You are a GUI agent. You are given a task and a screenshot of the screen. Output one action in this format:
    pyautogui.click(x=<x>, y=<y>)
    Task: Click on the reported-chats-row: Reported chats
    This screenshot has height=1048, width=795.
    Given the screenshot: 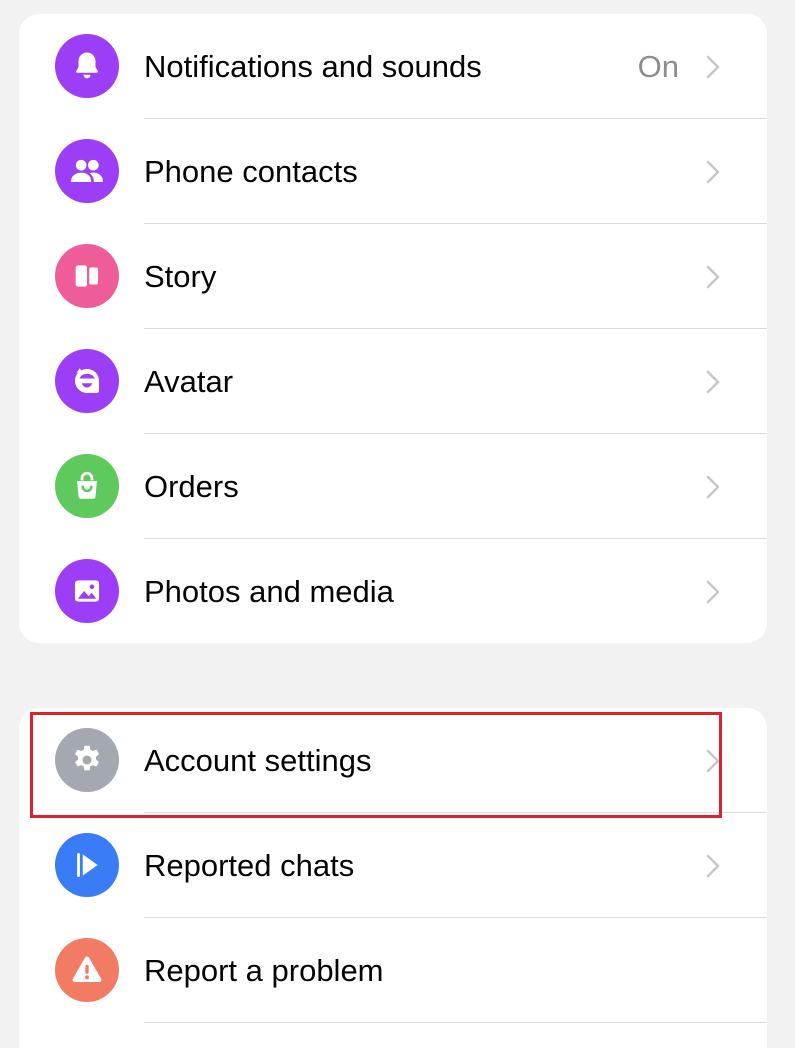 What is the action you would take?
    pyautogui.click(x=393, y=865)
    